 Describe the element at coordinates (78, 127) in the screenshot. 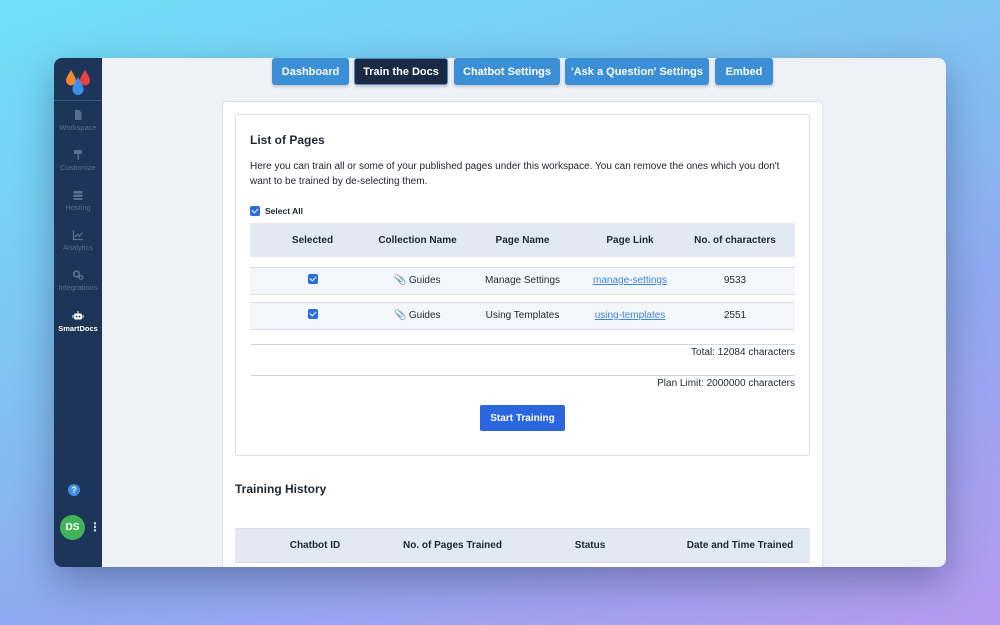

I see `sidebar-item-label: Workspace` at that location.